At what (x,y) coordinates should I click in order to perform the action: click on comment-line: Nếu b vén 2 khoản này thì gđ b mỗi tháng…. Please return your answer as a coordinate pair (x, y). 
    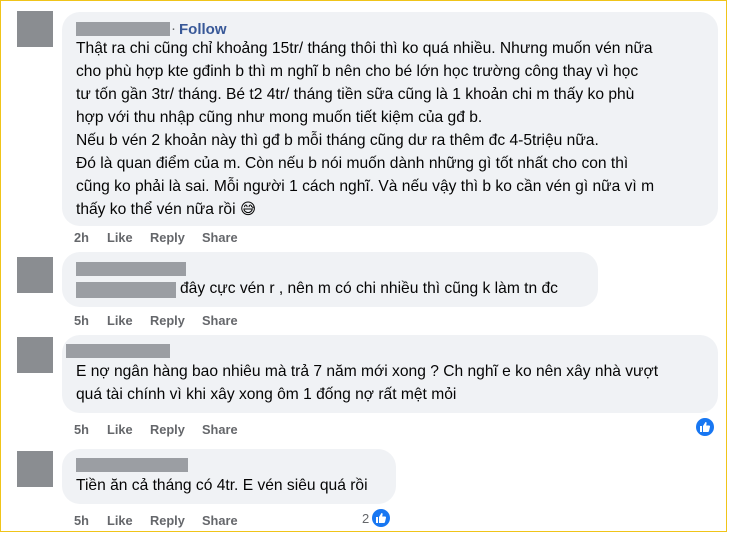
    Looking at the image, I should click on (337, 140).